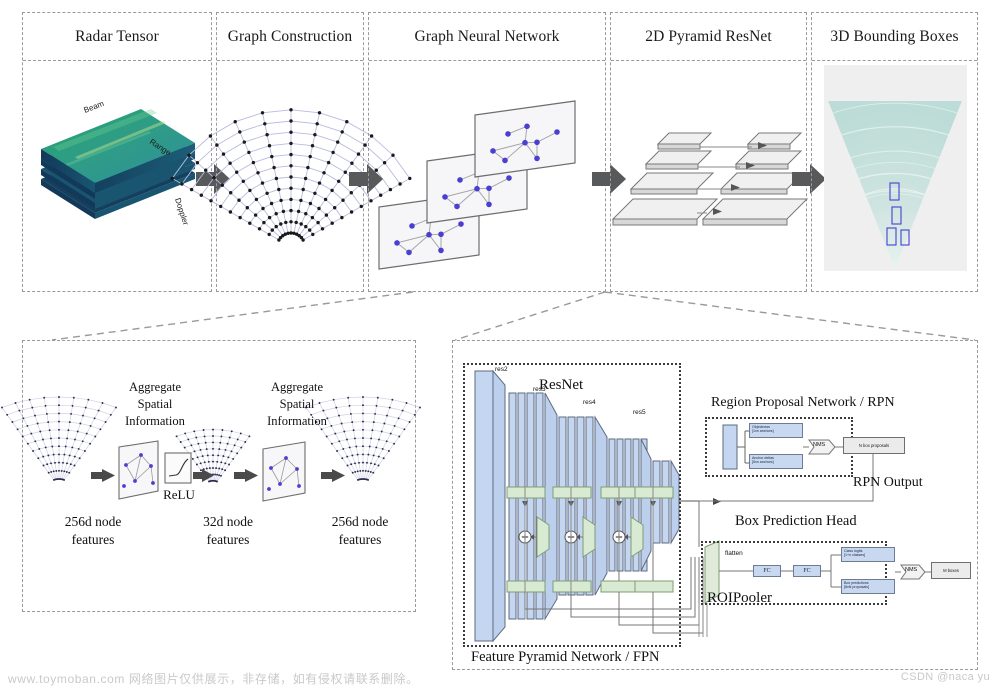  Describe the element at coordinates (213, 679) in the screenshot. I see `watermark-left: www.toymoban.com 网络图片仅供展示，非存储，如有侵权请联系删除。` at that location.